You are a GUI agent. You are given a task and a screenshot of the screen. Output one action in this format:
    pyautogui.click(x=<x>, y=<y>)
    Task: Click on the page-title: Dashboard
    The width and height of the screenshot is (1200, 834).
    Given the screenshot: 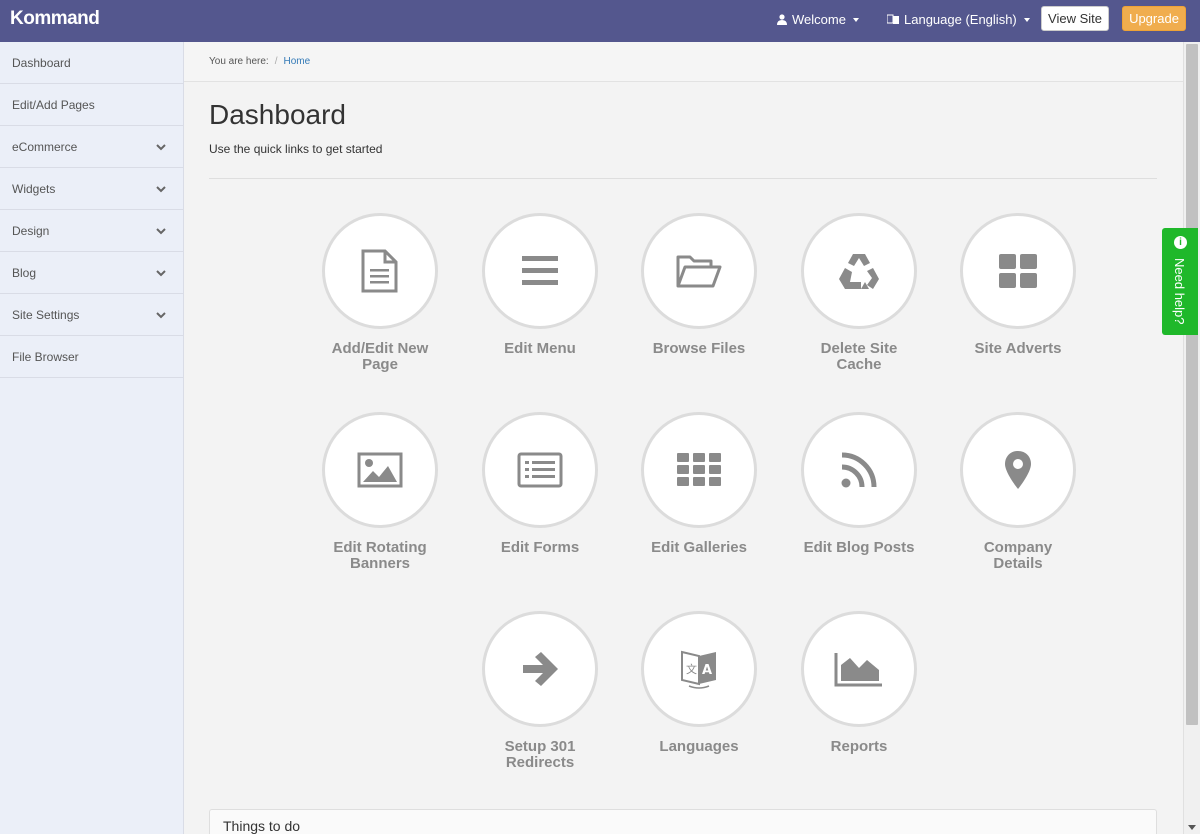 What is the action you would take?
    pyautogui.click(x=277, y=114)
    